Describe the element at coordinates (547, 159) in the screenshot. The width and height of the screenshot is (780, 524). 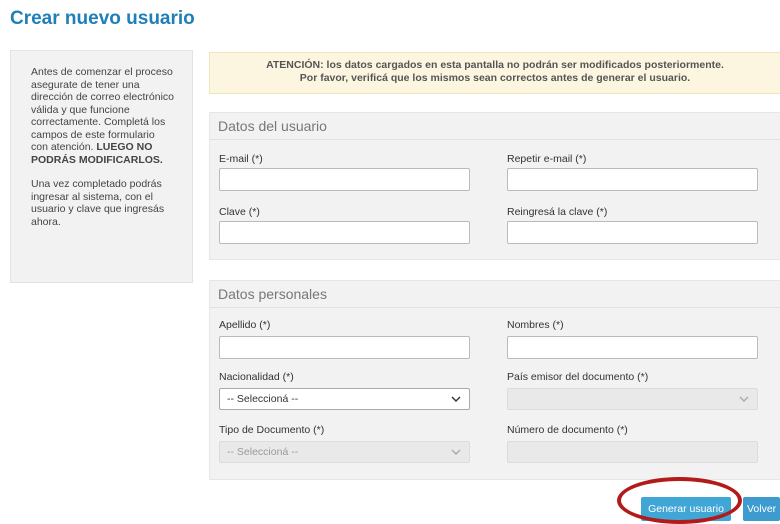
I see `email-repeat-label: Repetir e-mail (*)` at that location.